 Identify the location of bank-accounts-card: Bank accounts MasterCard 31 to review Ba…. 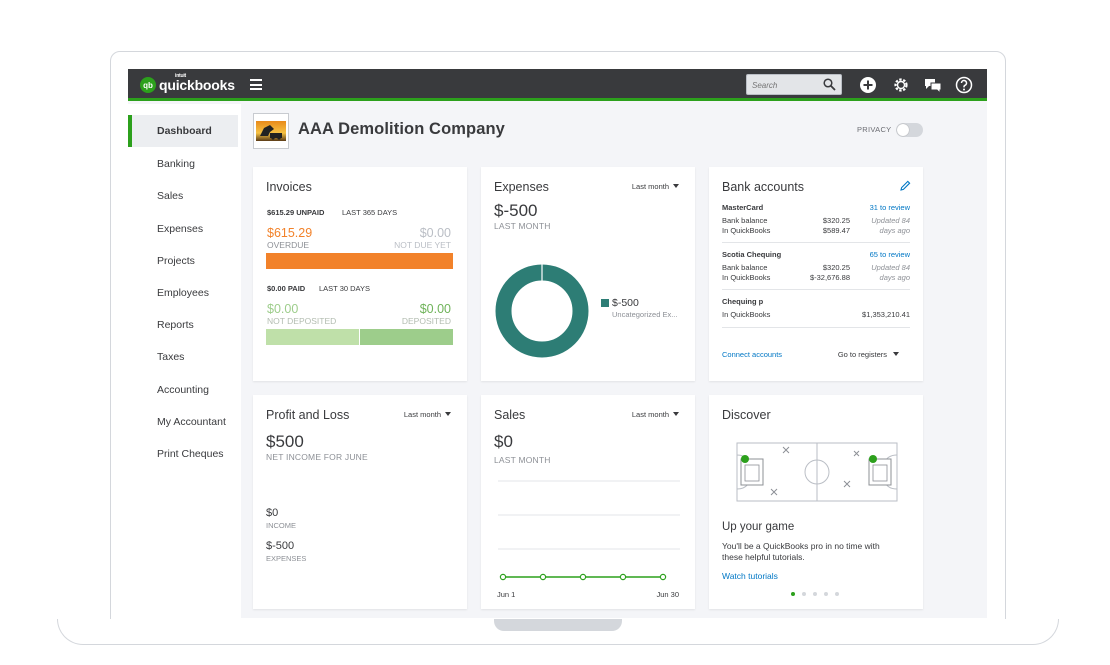
(816, 274).